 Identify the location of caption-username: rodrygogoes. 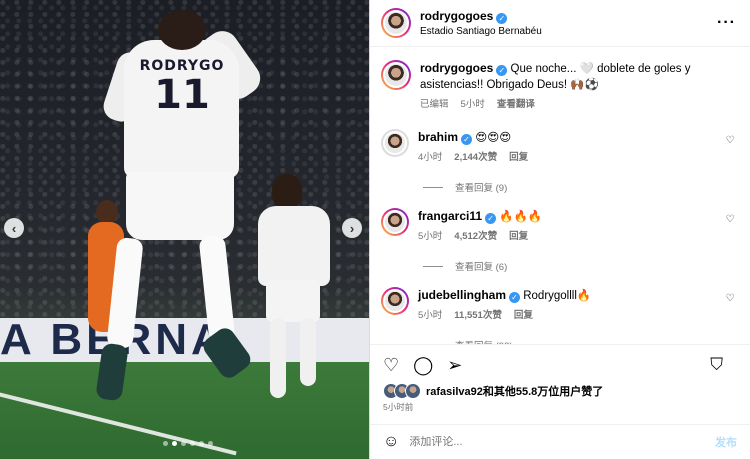
(456, 68).